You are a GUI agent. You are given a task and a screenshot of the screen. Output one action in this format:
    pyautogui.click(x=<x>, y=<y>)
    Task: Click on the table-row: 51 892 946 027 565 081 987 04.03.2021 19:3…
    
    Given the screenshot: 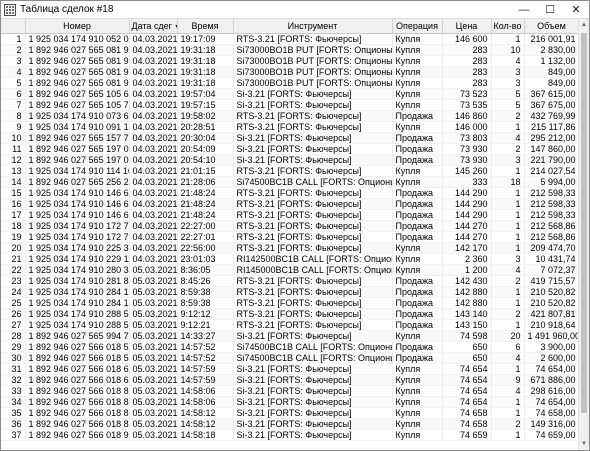 What is the action you would take?
    pyautogui.click(x=290, y=83)
    